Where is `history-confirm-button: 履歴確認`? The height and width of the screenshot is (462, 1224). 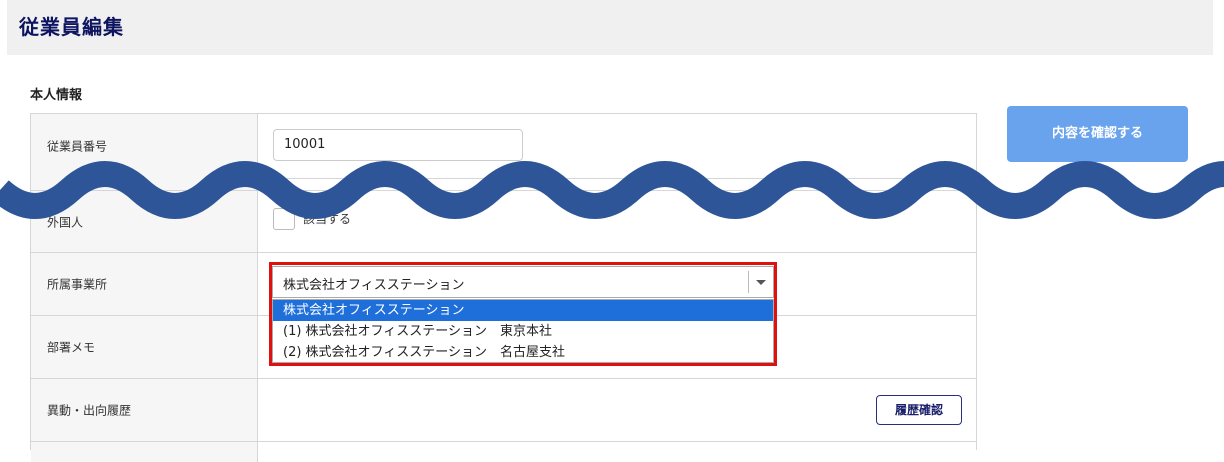
history-confirm-button: 履歴確認 is located at coordinates (919, 410).